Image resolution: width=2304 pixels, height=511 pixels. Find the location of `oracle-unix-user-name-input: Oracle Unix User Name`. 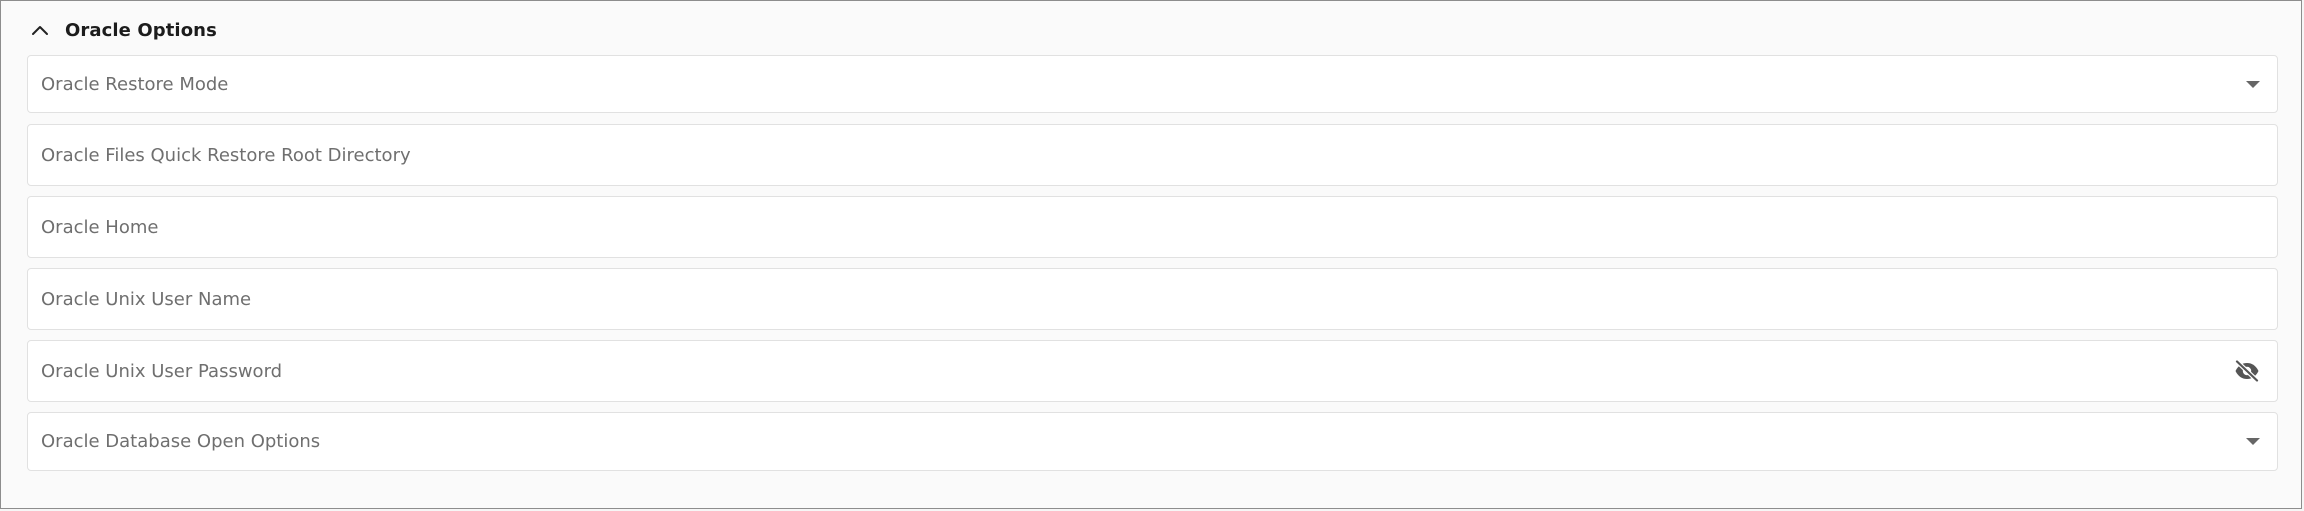

oracle-unix-user-name-input: Oracle Unix User Name is located at coordinates (1152, 299).